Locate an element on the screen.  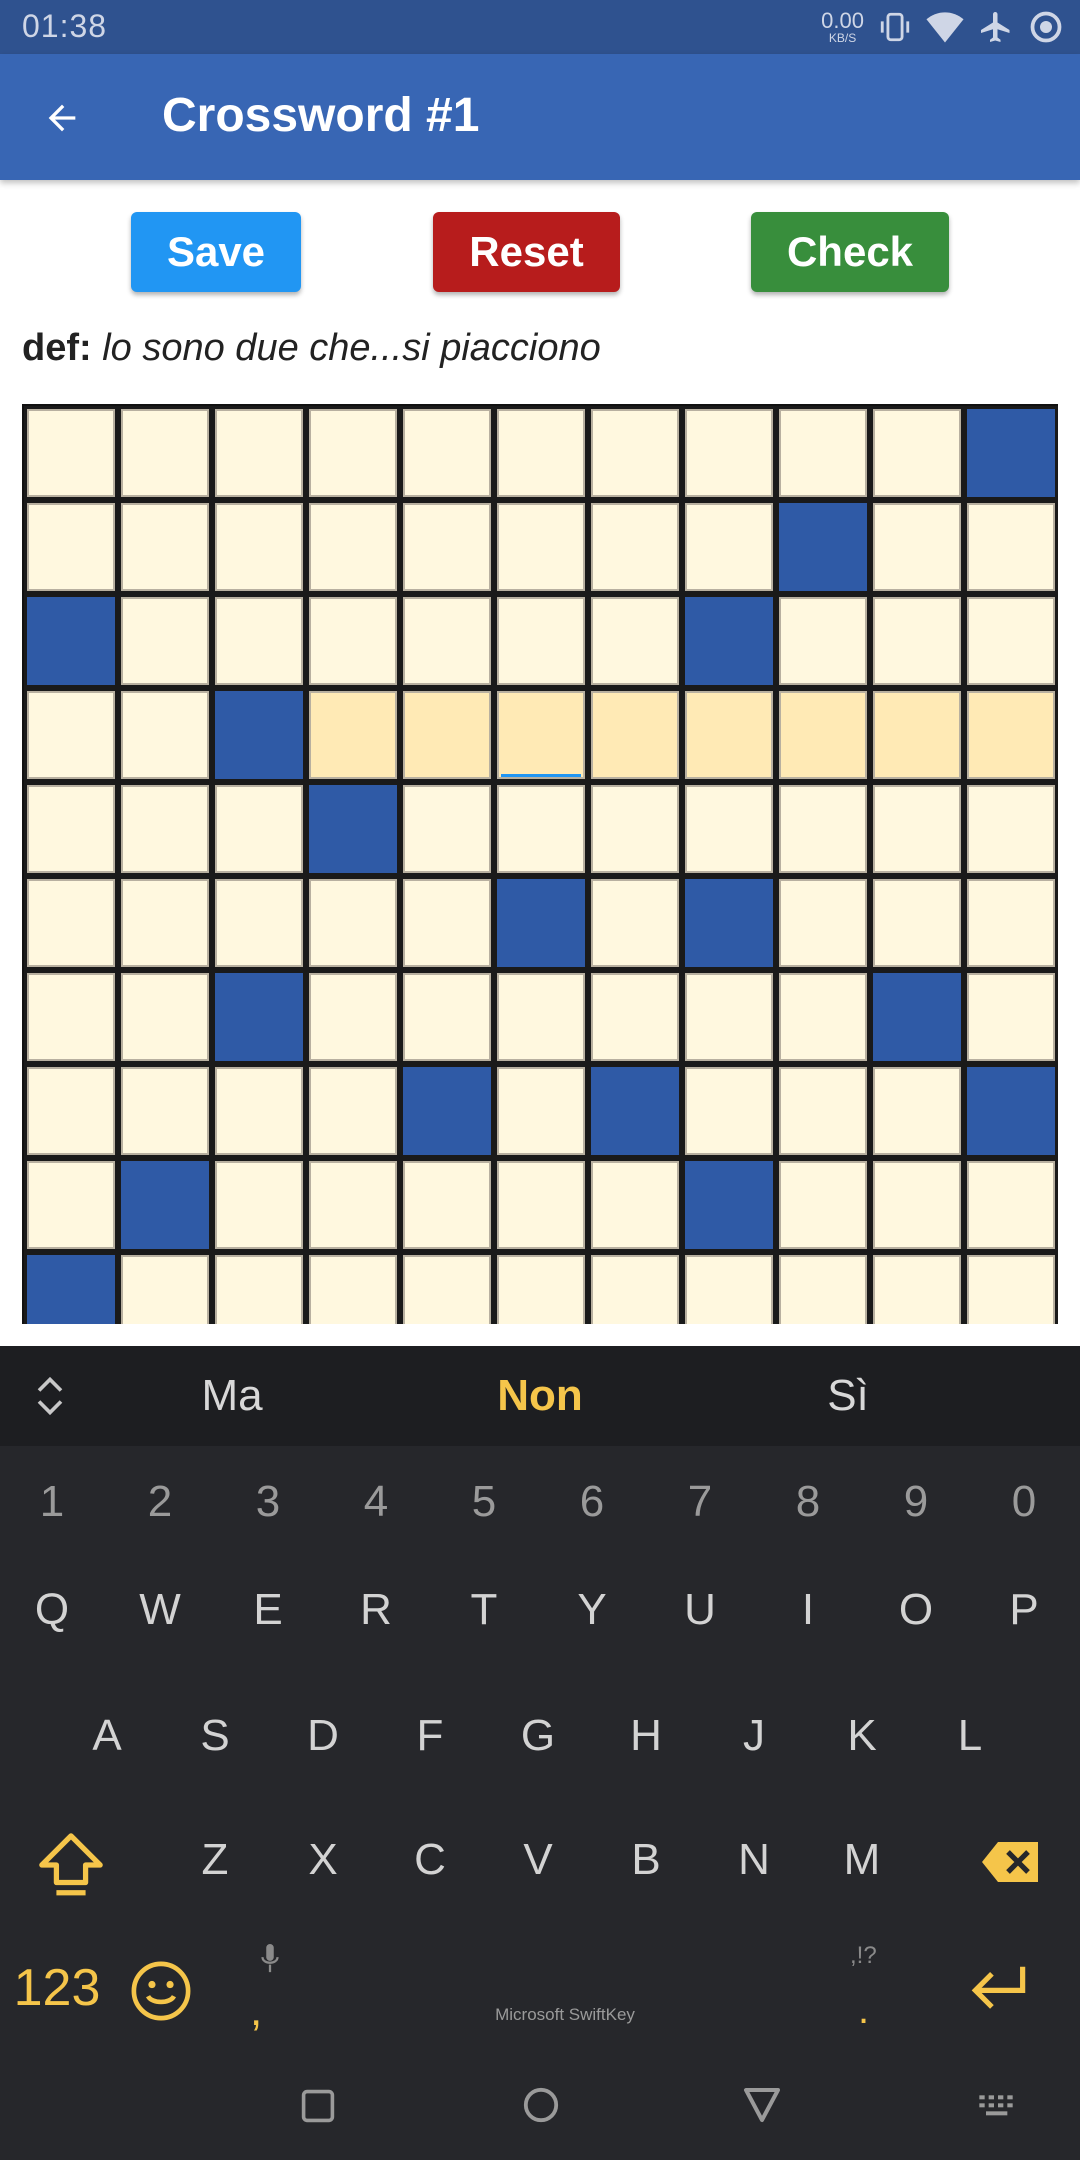
crossword-cell-r7-c2 is located at coordinates (259, 1111).